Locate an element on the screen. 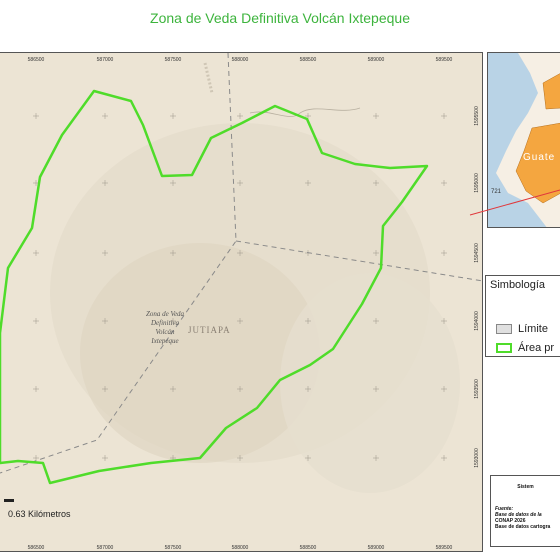 Image resolution: width=560 pixels, height=560 pixels. scale-label: 0.63 Kilómetros is located at coordinates (39, 514).